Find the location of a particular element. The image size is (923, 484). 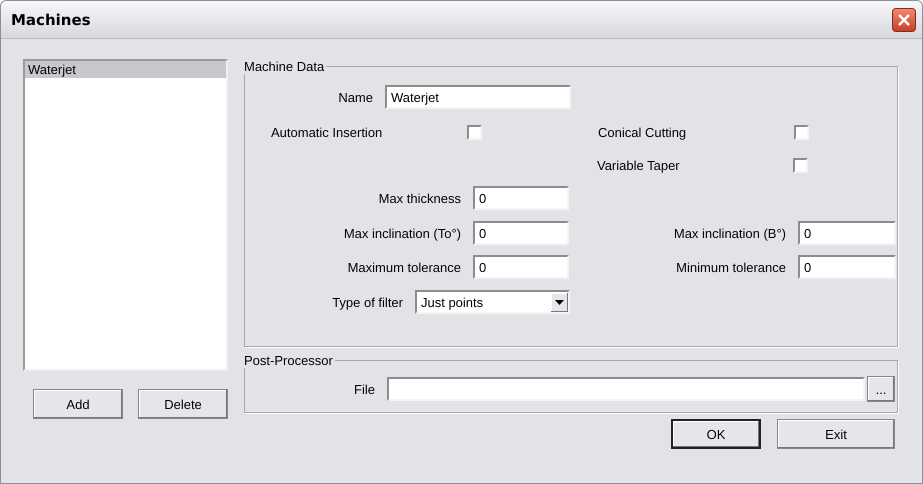

field-label: Max thickness is located at coordinates (420, 198).